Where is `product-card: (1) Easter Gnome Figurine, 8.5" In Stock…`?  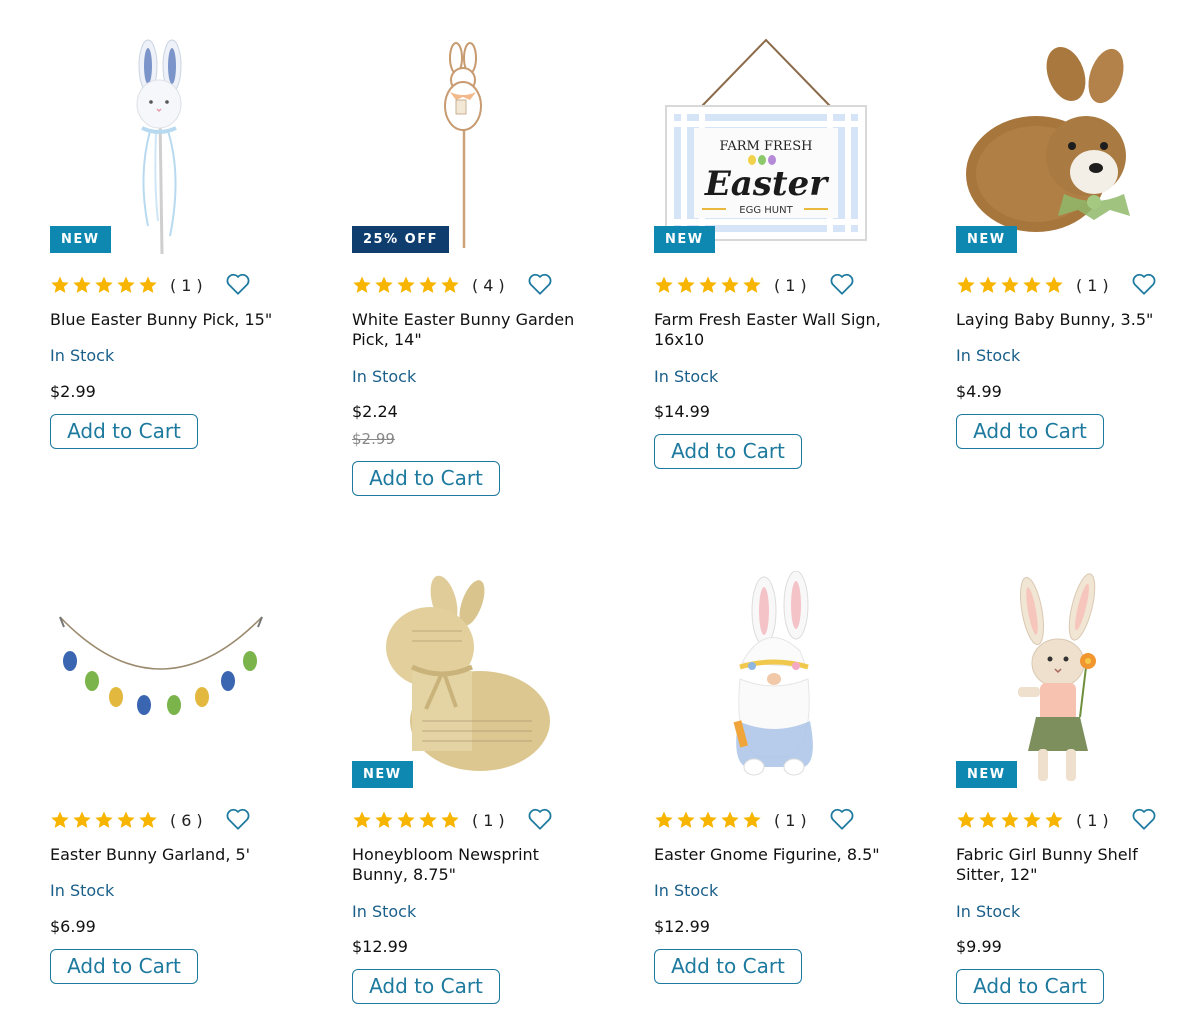
product-card: (1) Easter Gnome Figurine, 8.5" In Stock… is located at coordinates (784, 781).